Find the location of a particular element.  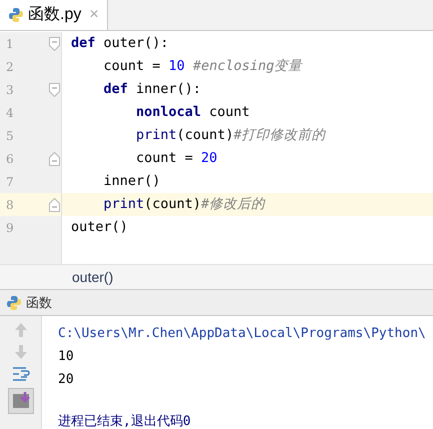

python-icon is located at coordinates (14, 302).